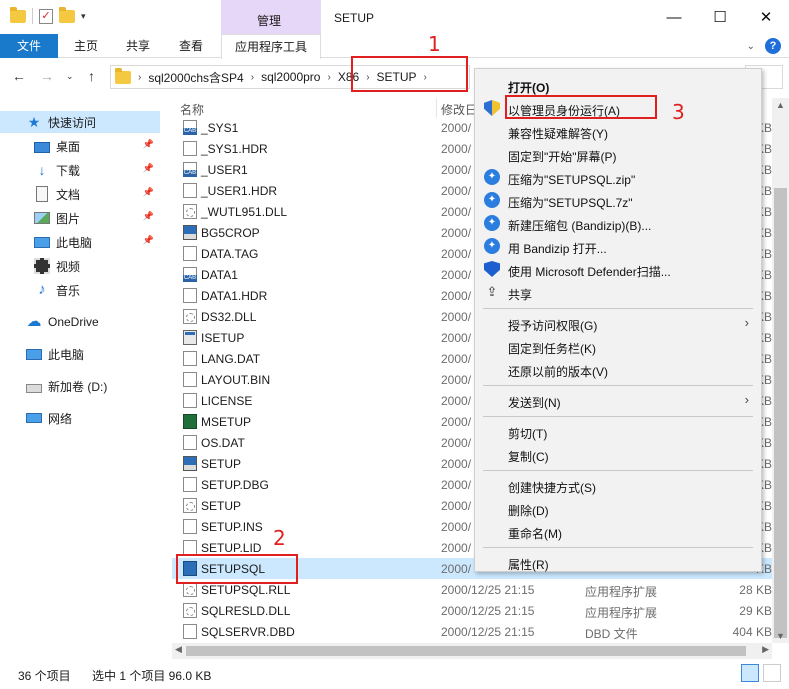  I want to click on menu-item: 固定到任务栏(K), so click(618, 346).